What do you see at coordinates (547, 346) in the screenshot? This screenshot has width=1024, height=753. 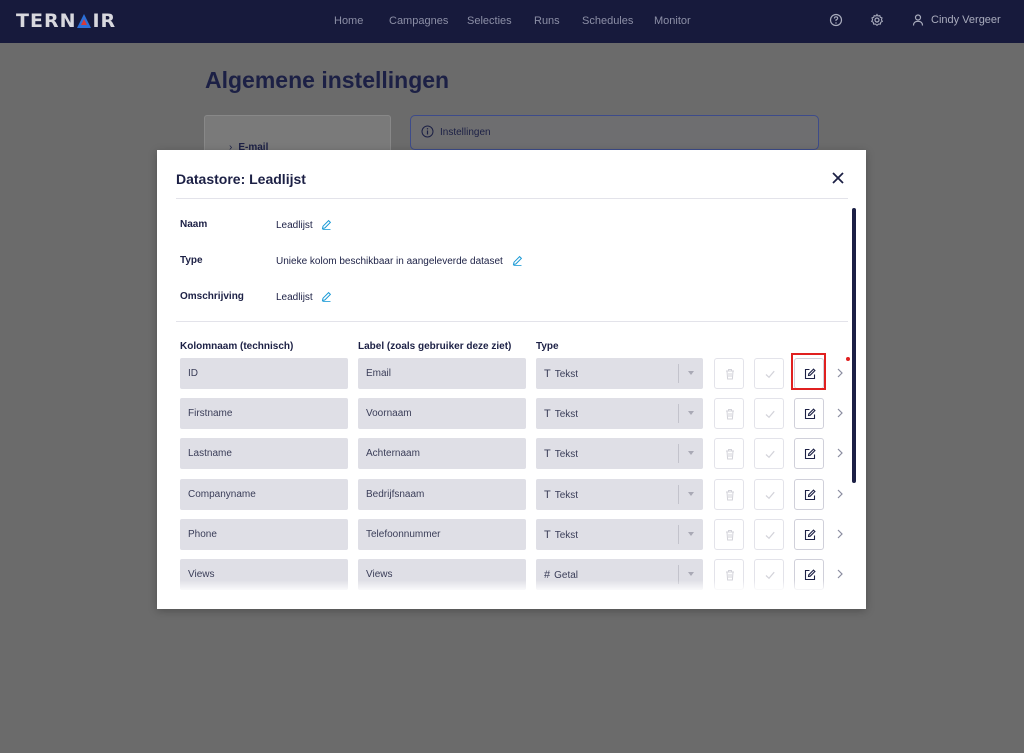 I see `column-header-type: Type` at bounding box center [547, 346].